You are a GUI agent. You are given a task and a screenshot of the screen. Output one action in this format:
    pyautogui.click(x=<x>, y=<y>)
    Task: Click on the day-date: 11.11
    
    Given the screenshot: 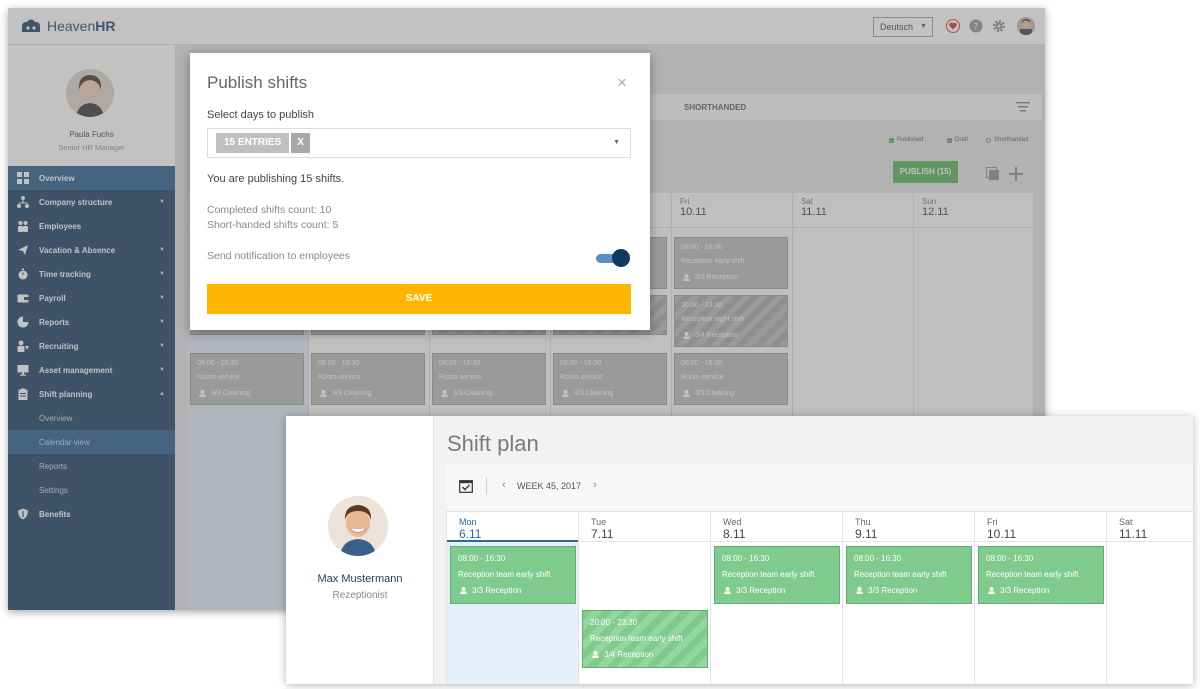 What is the action you would take?
    pyautogui.click(x=1133, y=534)
    